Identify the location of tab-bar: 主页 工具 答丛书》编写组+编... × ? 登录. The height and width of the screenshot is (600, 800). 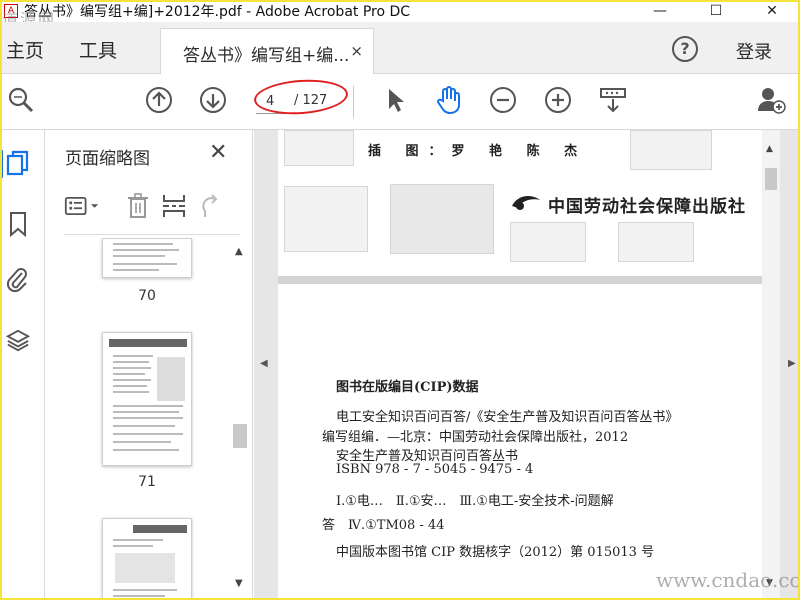
(400, 48).